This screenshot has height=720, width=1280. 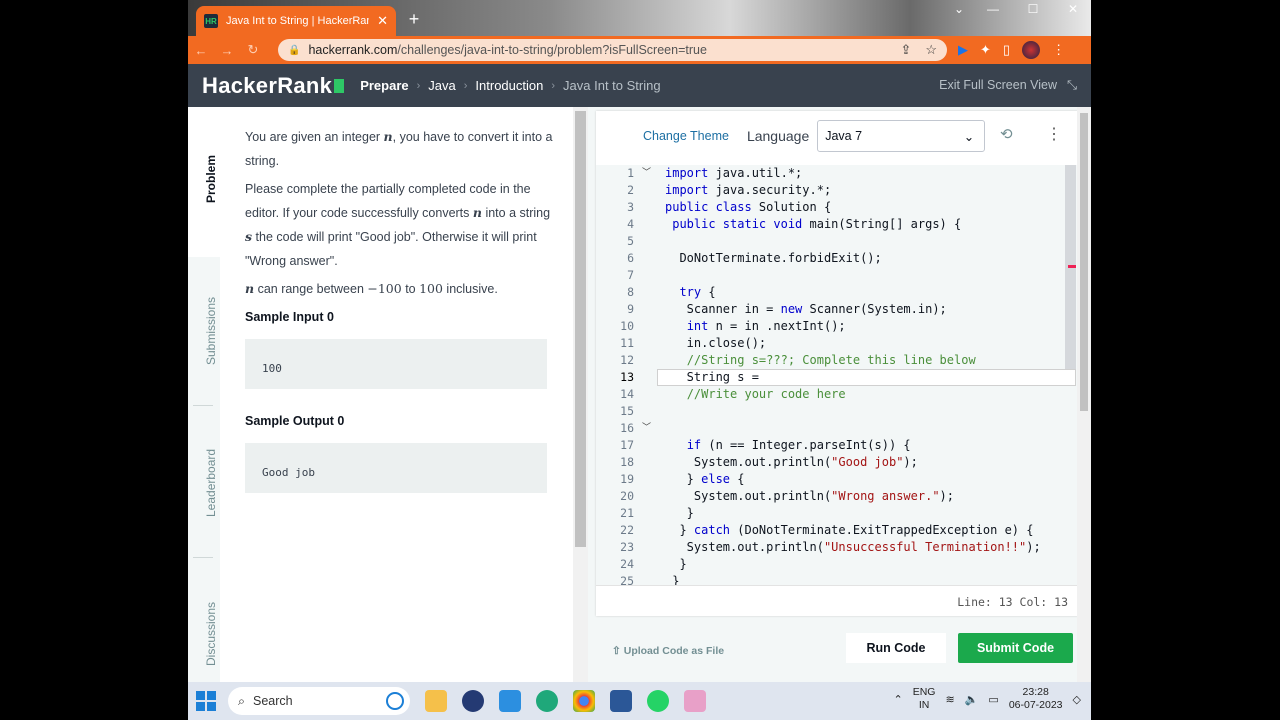 I want to click on vscode-icon, so click(x=510, y=701).